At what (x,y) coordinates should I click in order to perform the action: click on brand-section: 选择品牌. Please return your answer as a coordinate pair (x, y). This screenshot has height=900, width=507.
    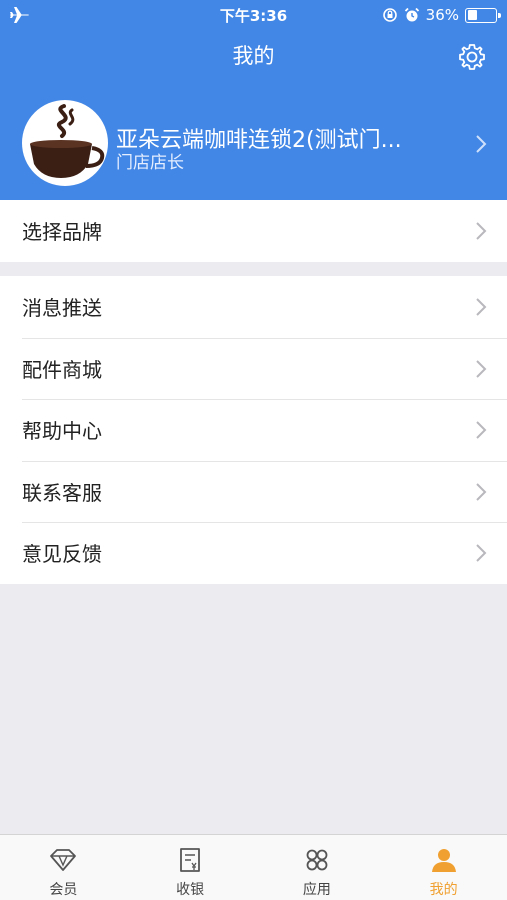
    Looking at the image, I should click on (253, 231).